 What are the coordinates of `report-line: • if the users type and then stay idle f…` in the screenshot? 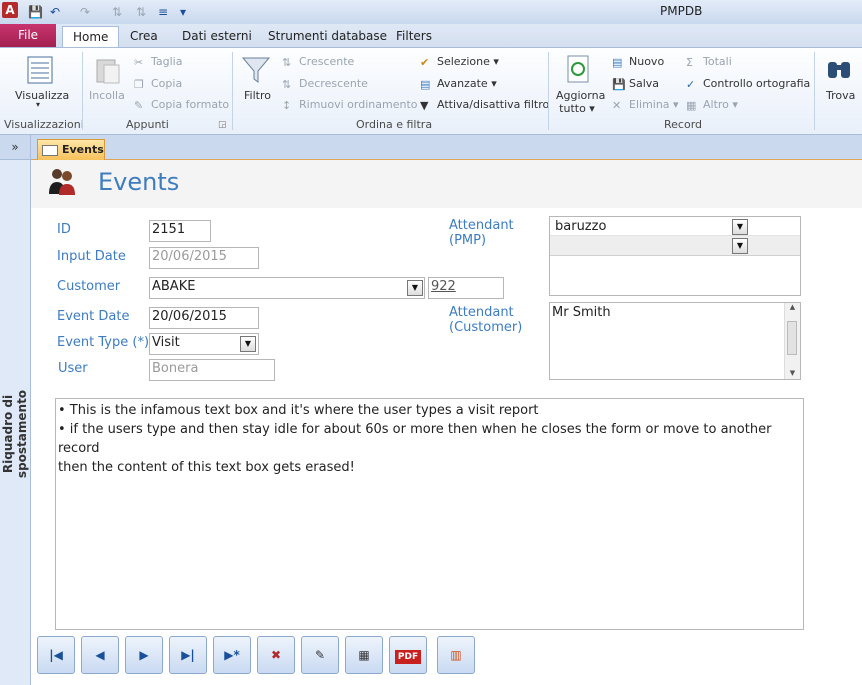 It's located at (415, 439).